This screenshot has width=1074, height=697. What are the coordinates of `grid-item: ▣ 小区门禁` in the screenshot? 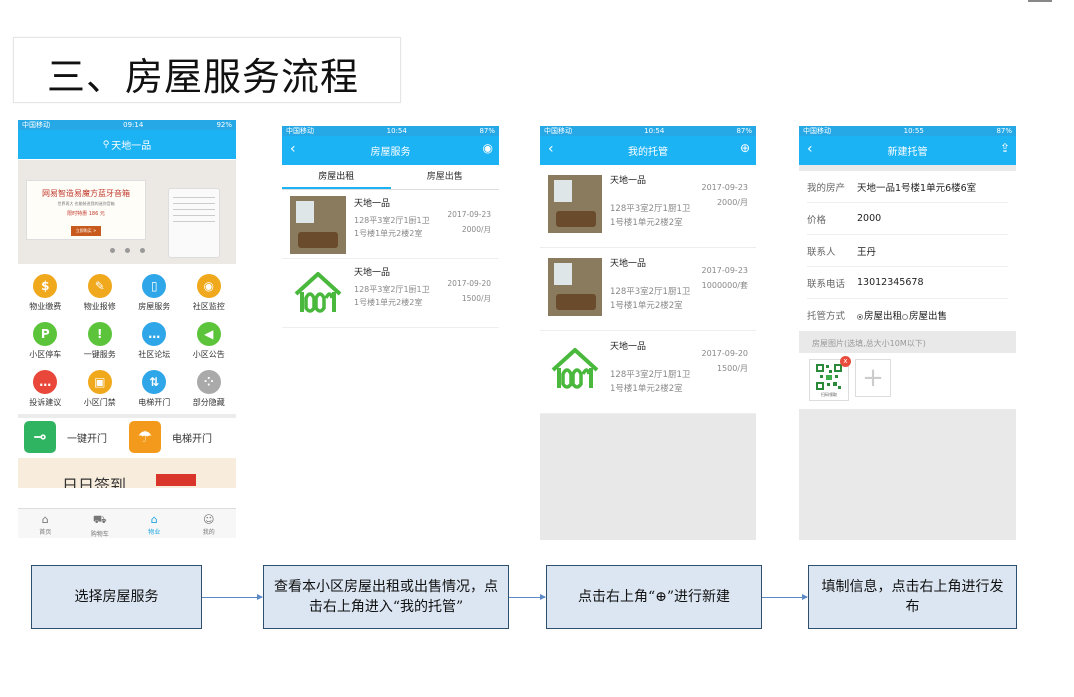 It's located at (100, 389).